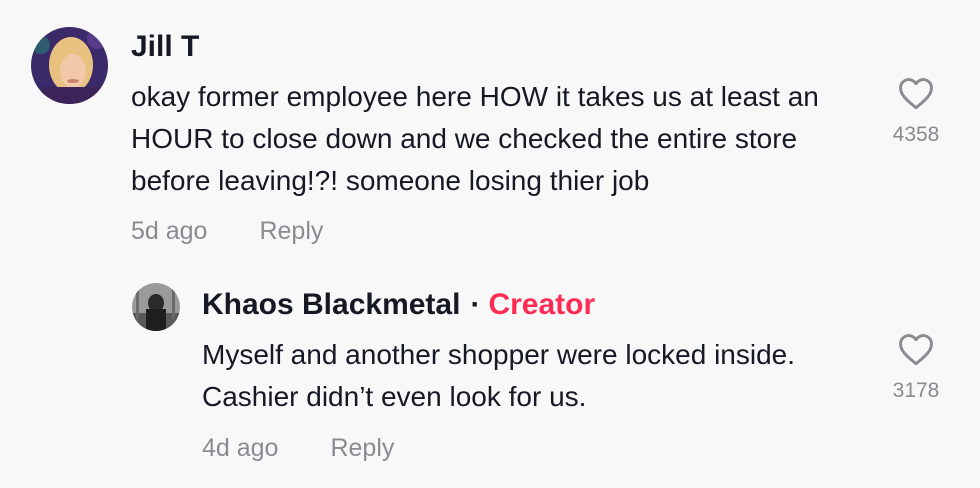 The height and width of the screenshot is (488, 980). What do you see at coordinates (169, 231) in the screenshot?
I see `comment-timestamp: 5d ago` at bounding box center [169, 231].